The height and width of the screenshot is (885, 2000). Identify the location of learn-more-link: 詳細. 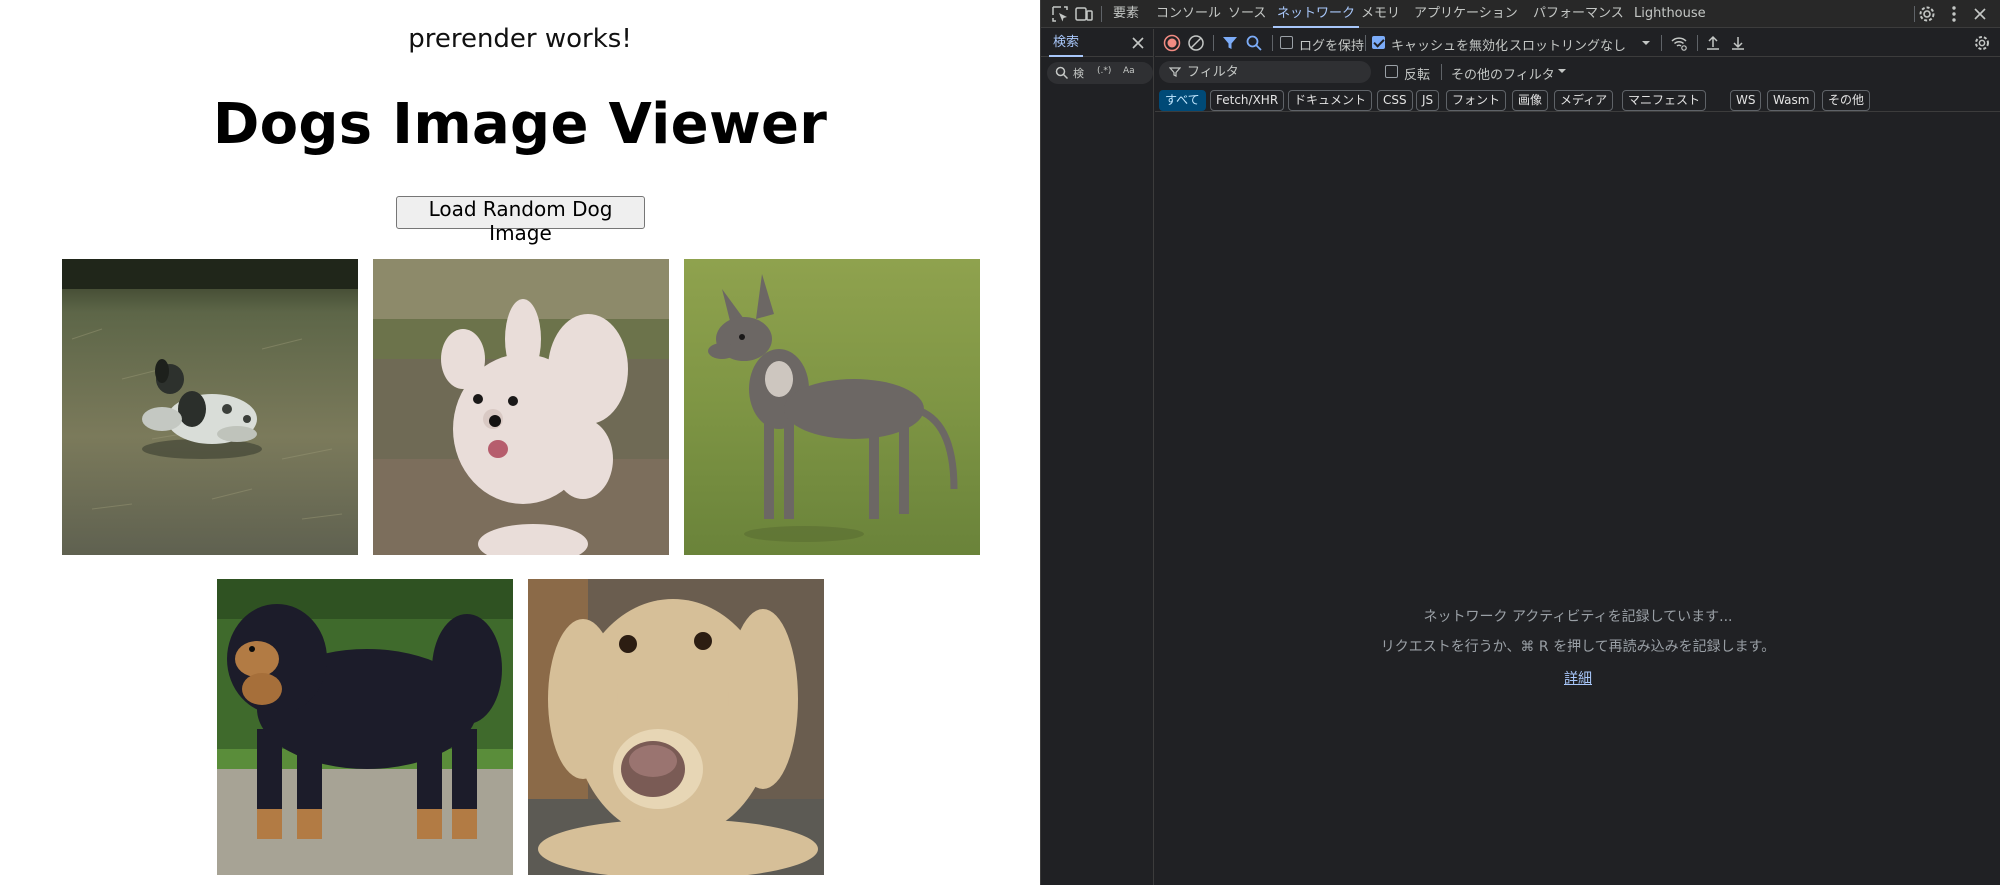
(1577, 678).